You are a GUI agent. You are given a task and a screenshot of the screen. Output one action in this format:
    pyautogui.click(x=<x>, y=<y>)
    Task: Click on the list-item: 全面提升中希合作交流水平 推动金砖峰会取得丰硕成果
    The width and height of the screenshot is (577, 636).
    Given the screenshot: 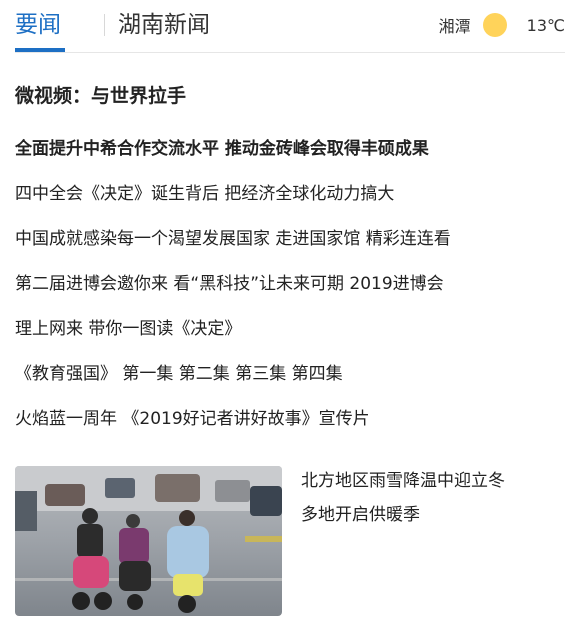 What is the action you would take?
    pyautogui.click(x=290, y=149)
    